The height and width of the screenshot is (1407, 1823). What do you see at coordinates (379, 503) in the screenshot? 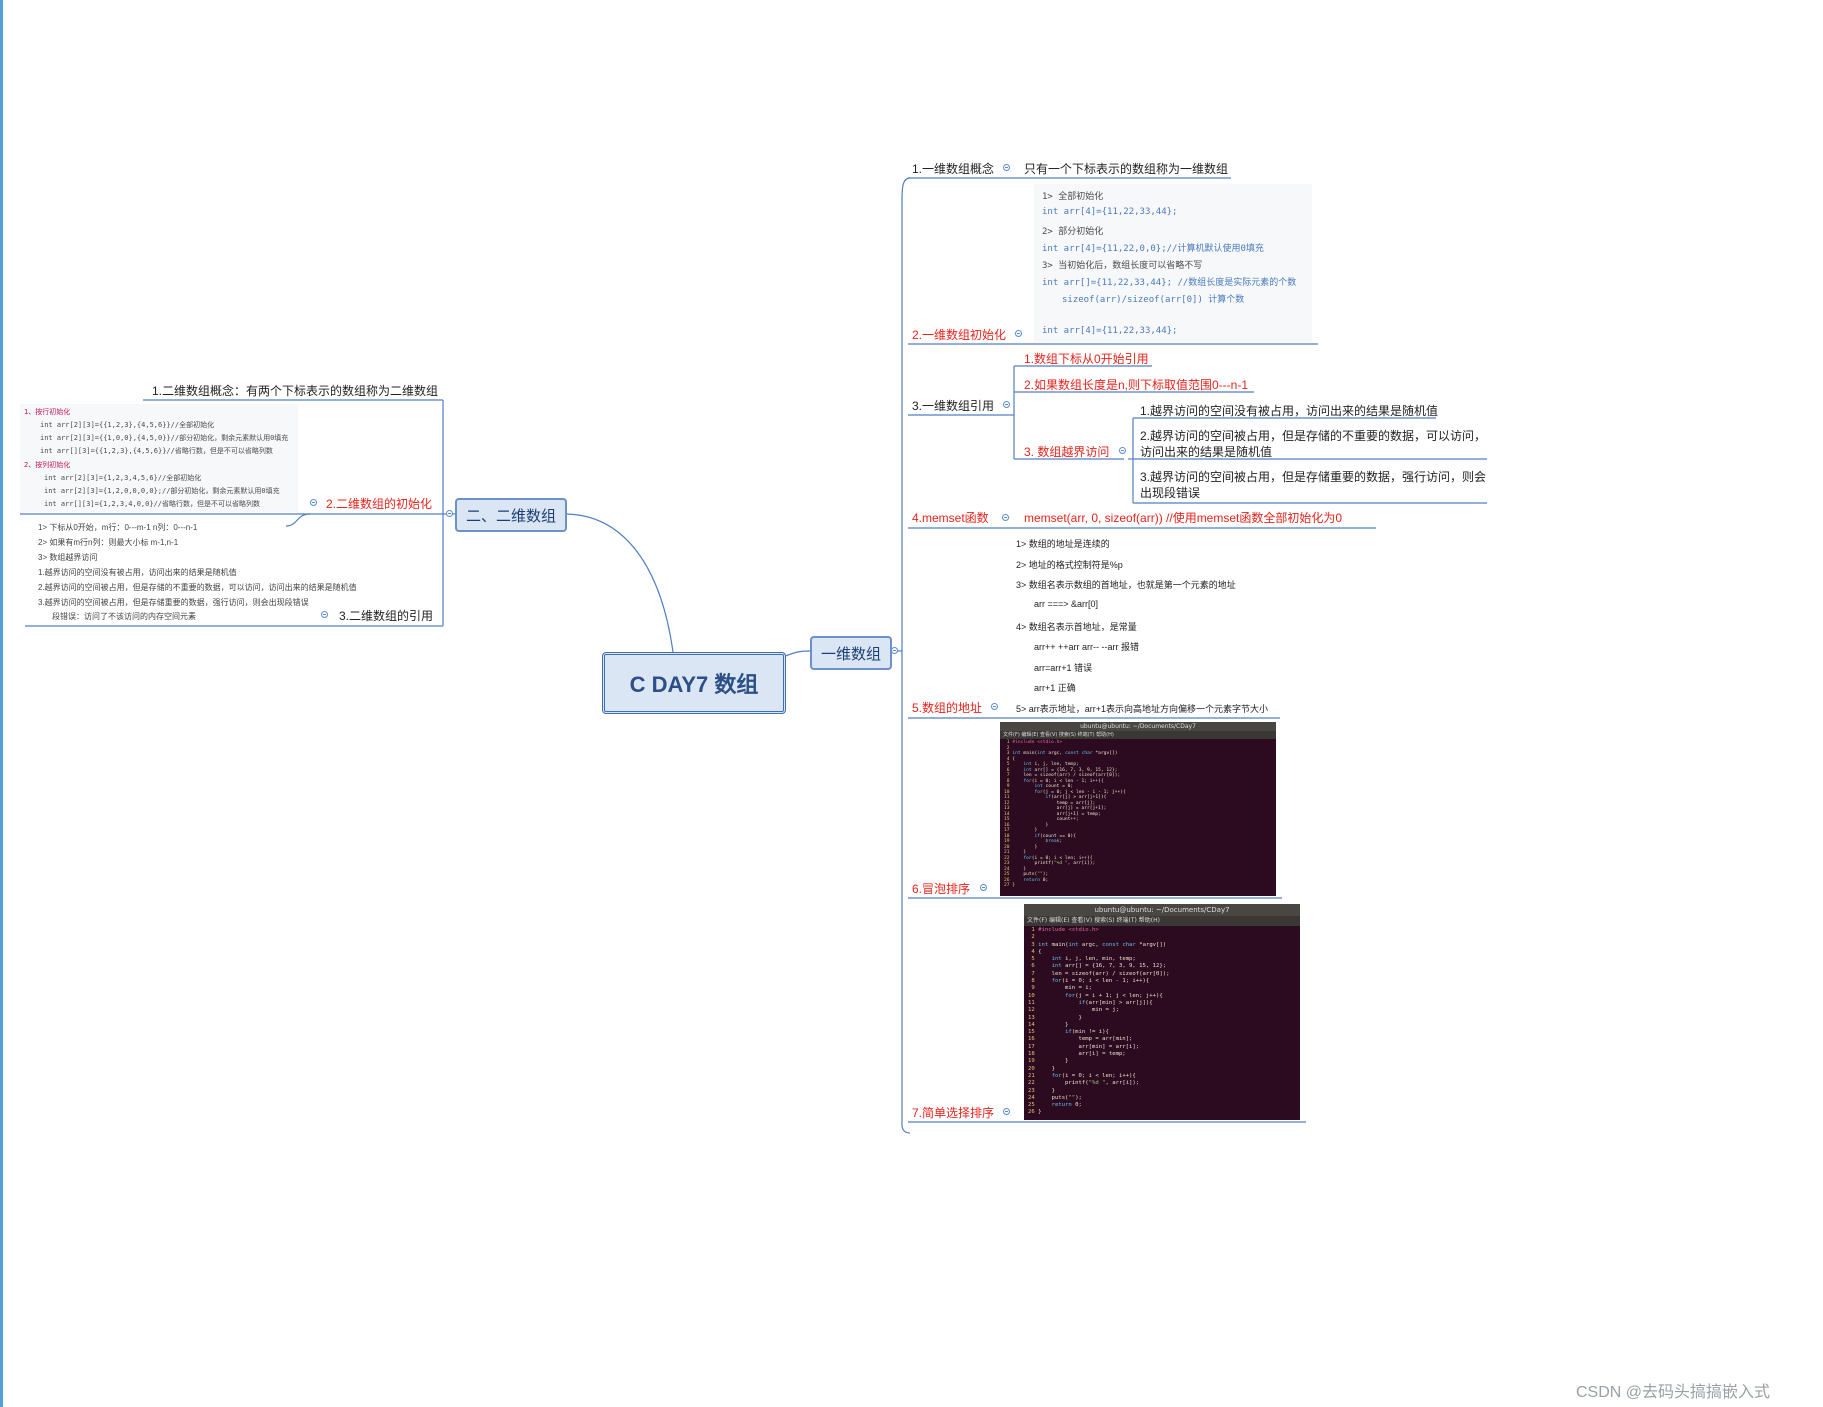
I see `2d-init-title: 2.二维数组的初始化` at bounding box center [379, 503].